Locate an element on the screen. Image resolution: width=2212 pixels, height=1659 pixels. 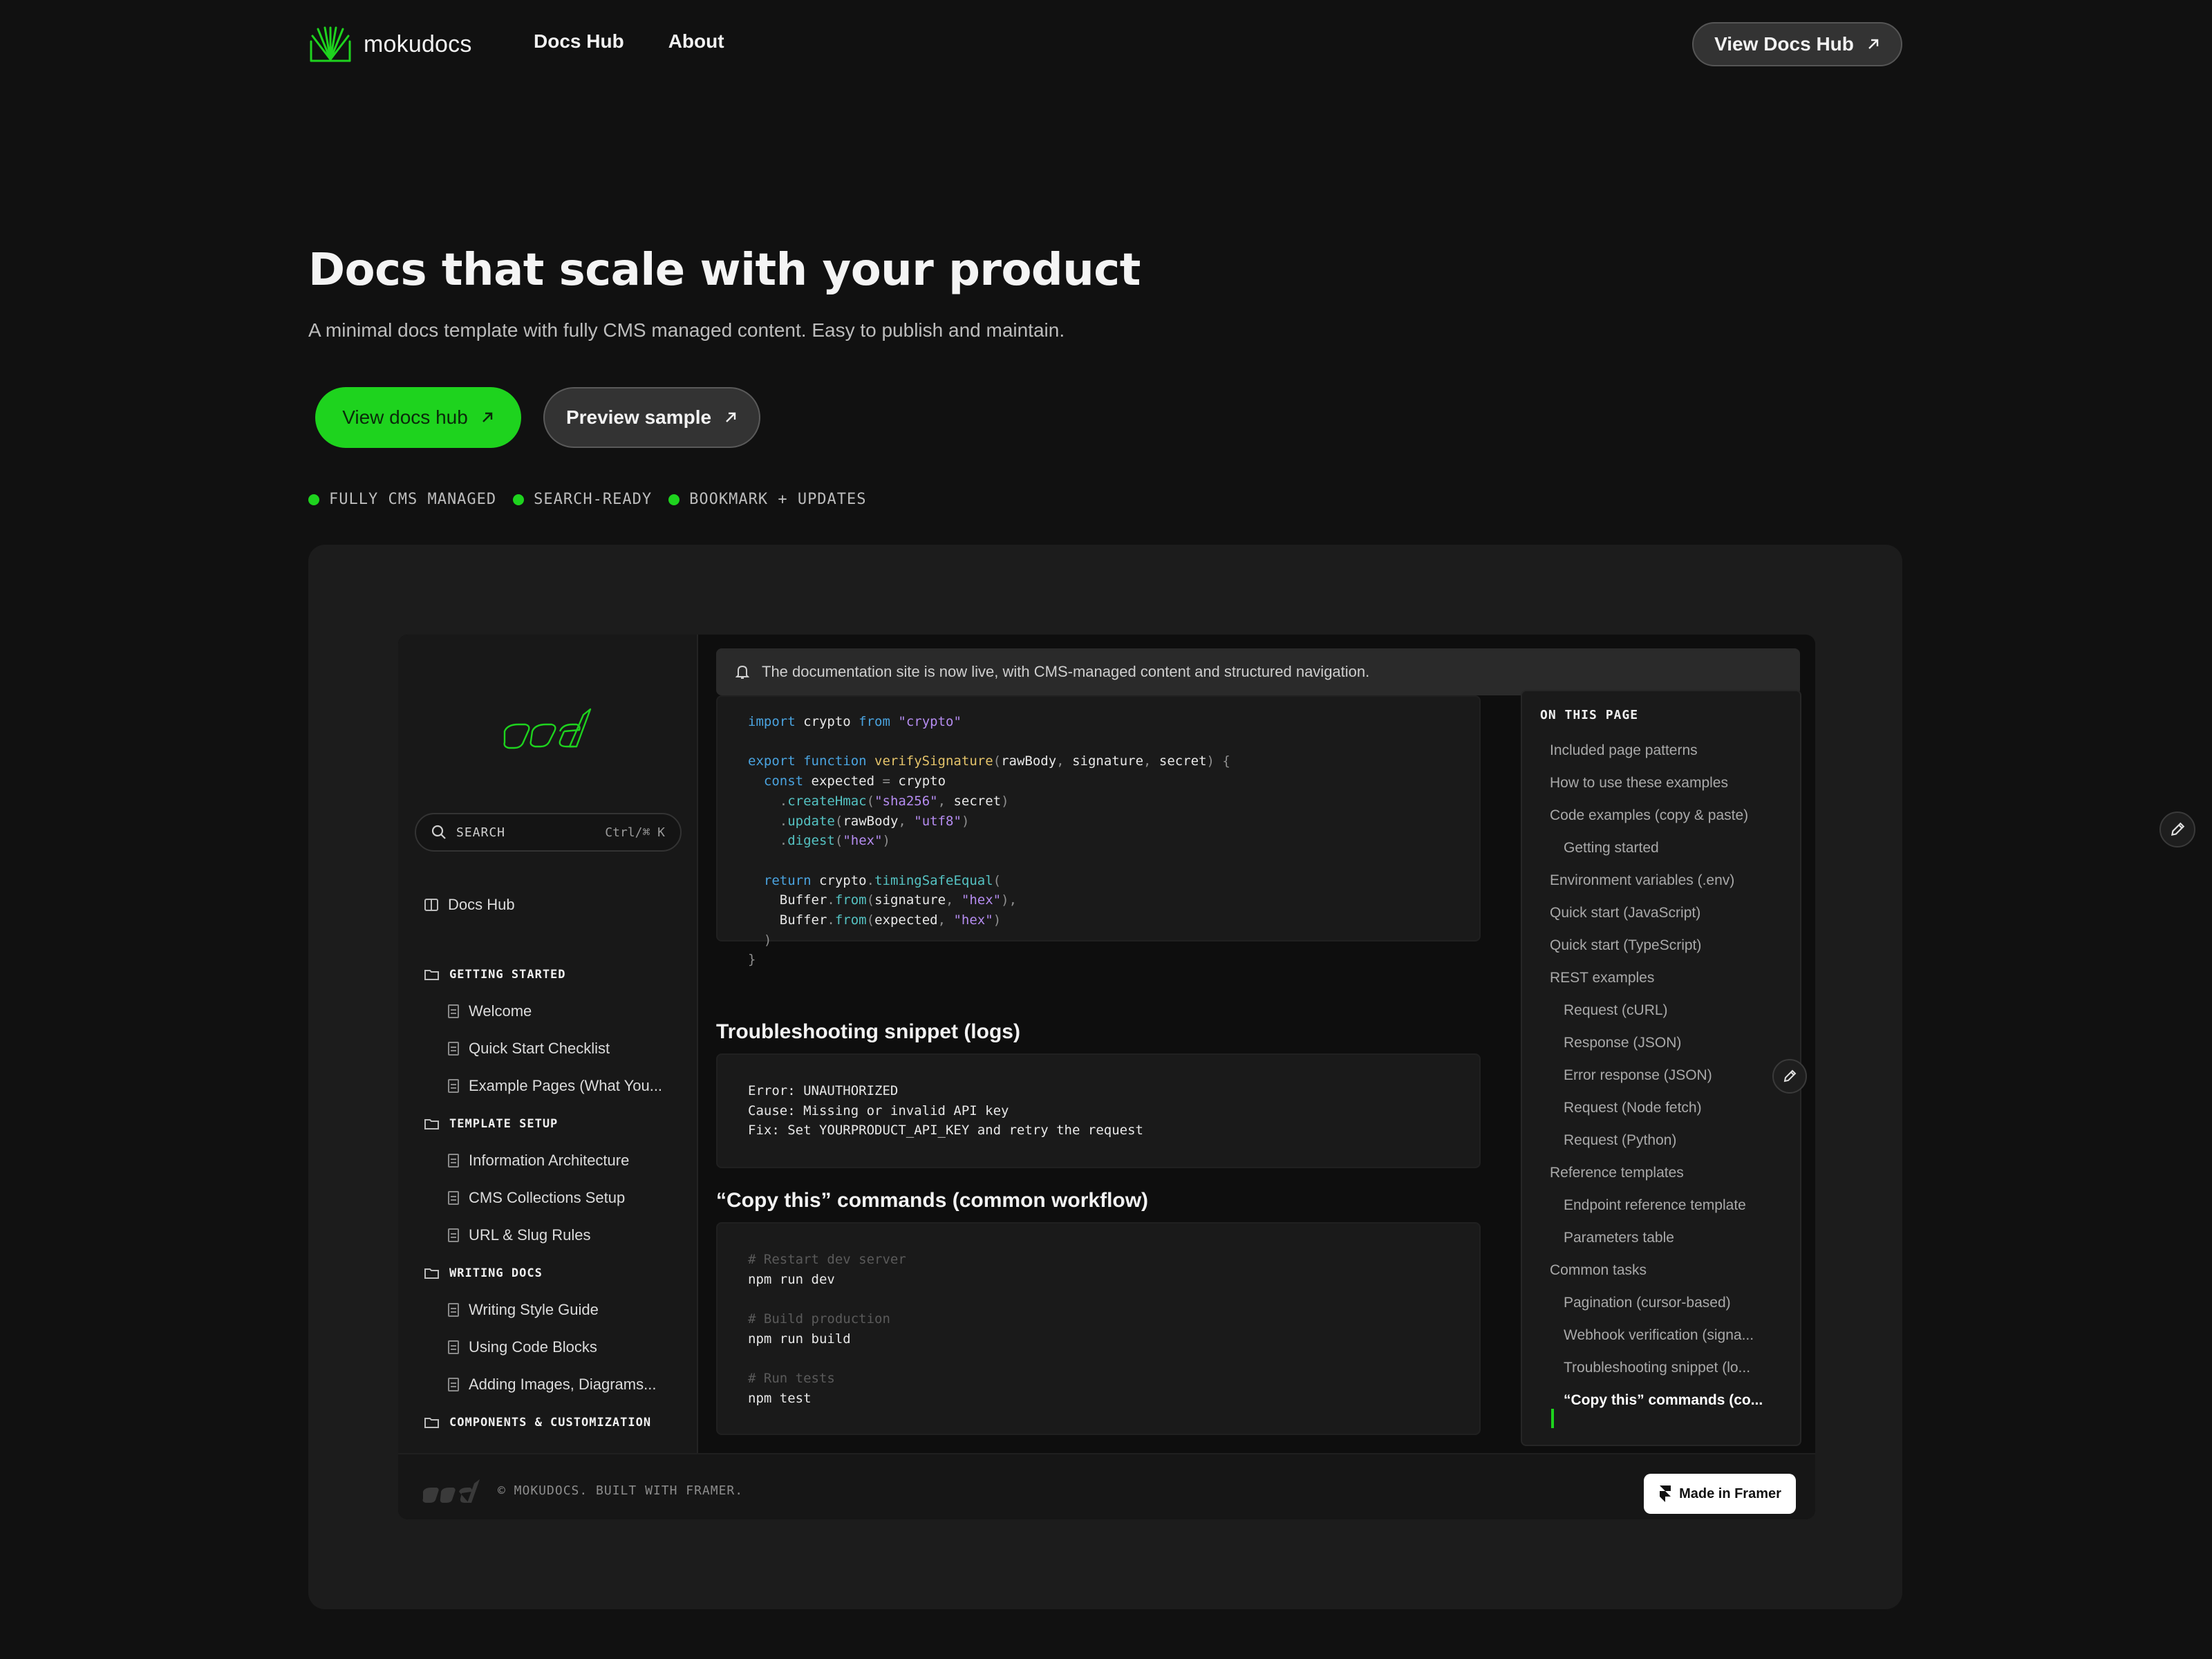
toc-item: Reference templates is located at coordinates (1617, 1173).